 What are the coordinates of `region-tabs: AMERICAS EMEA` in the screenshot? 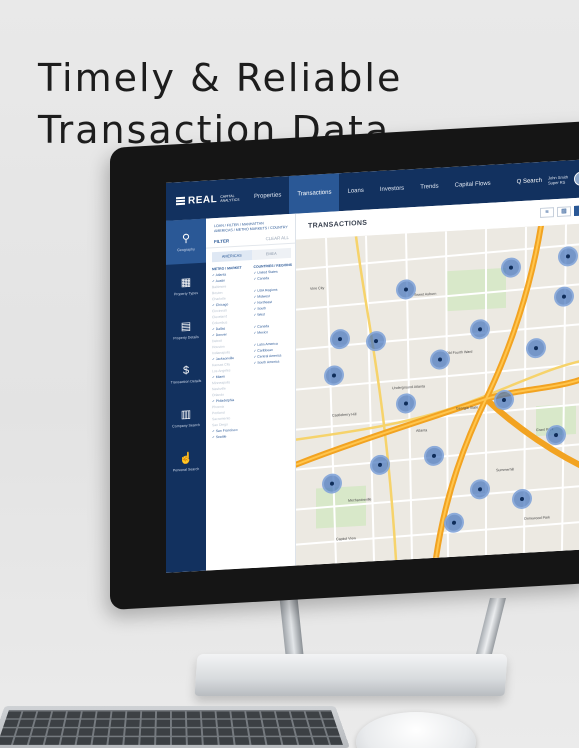 It's located at (251, 255).